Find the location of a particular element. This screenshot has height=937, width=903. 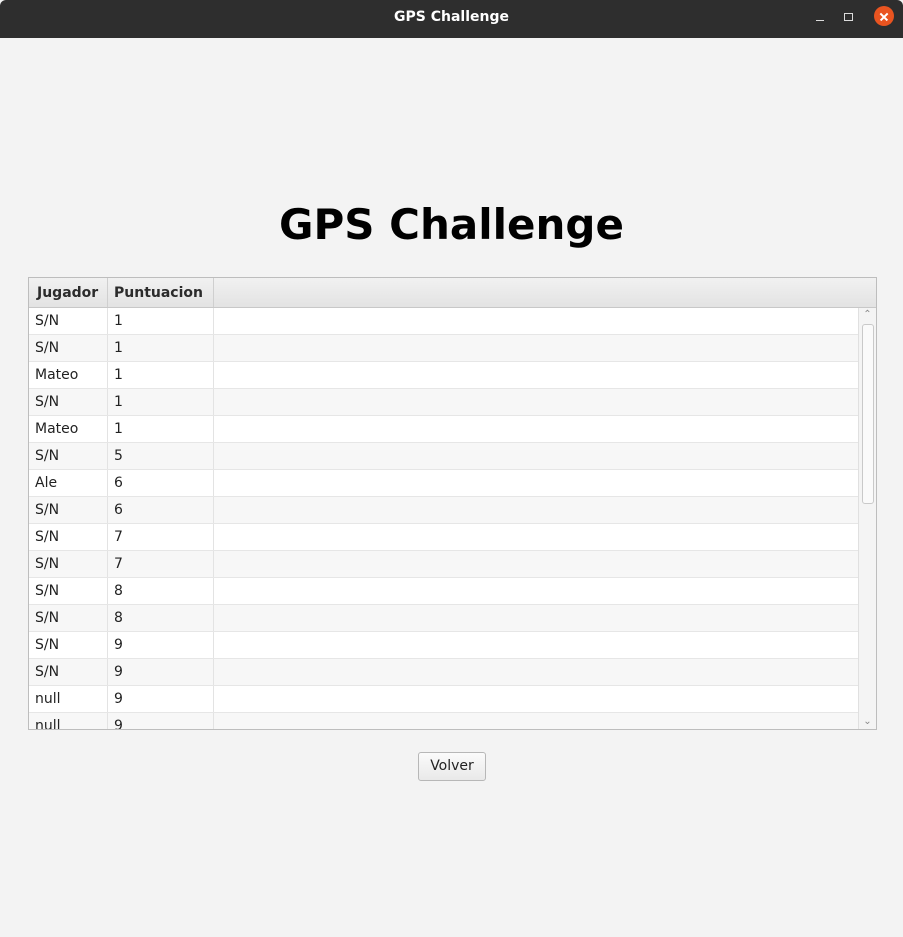

close-icon is located at coordinates (884, 16).